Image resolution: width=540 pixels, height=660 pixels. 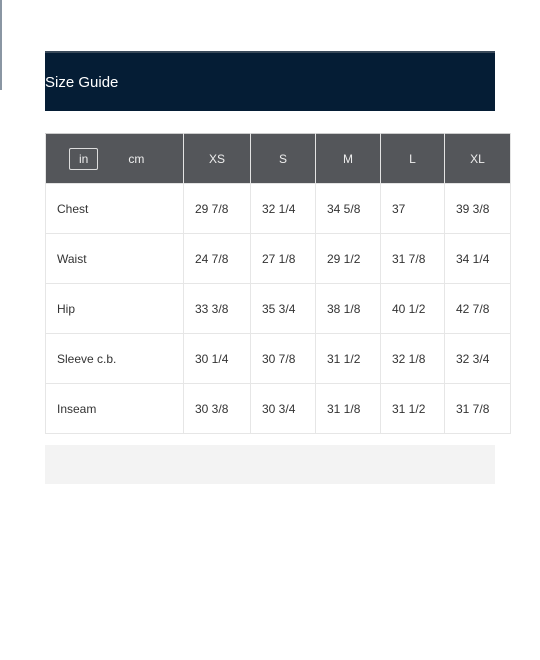 What do you see at coordinates (114, 258) in the screenshot?
I see `row-label: Waist` at bounding box center [114, 258].